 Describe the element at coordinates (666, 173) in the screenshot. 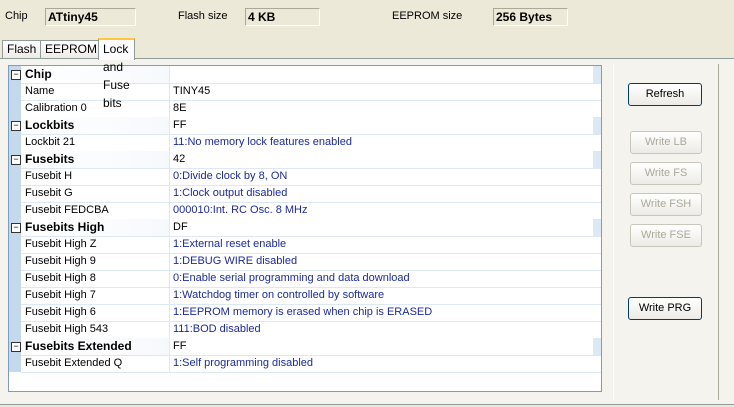

I see `write-fs-button: Write FS` at that location.